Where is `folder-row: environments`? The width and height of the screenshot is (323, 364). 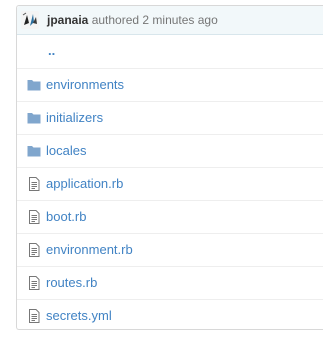 folder-row: environments is located at coordinates (170, 85).